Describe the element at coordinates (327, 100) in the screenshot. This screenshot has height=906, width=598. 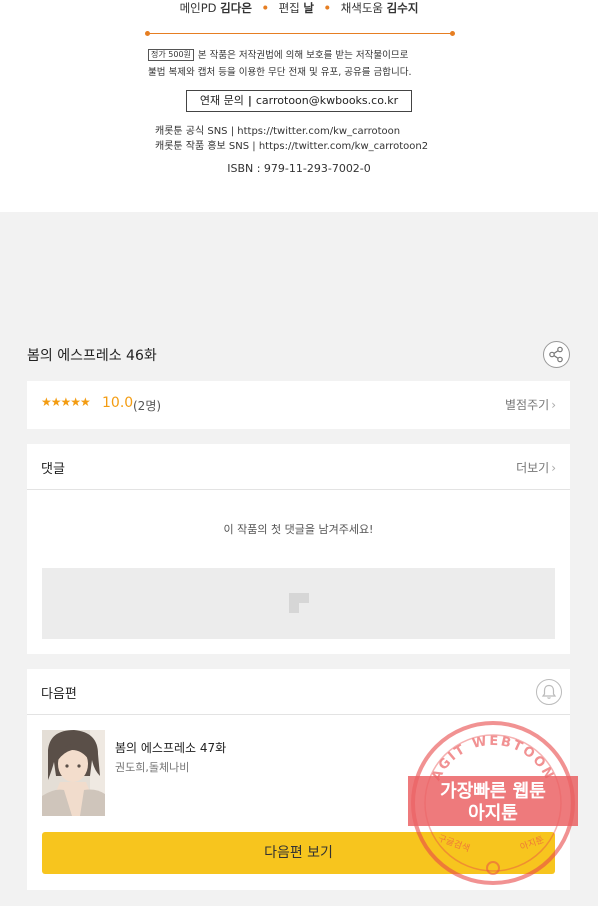
I see `contact-email: carrotoon@kwbooks.co.kr` at that location.